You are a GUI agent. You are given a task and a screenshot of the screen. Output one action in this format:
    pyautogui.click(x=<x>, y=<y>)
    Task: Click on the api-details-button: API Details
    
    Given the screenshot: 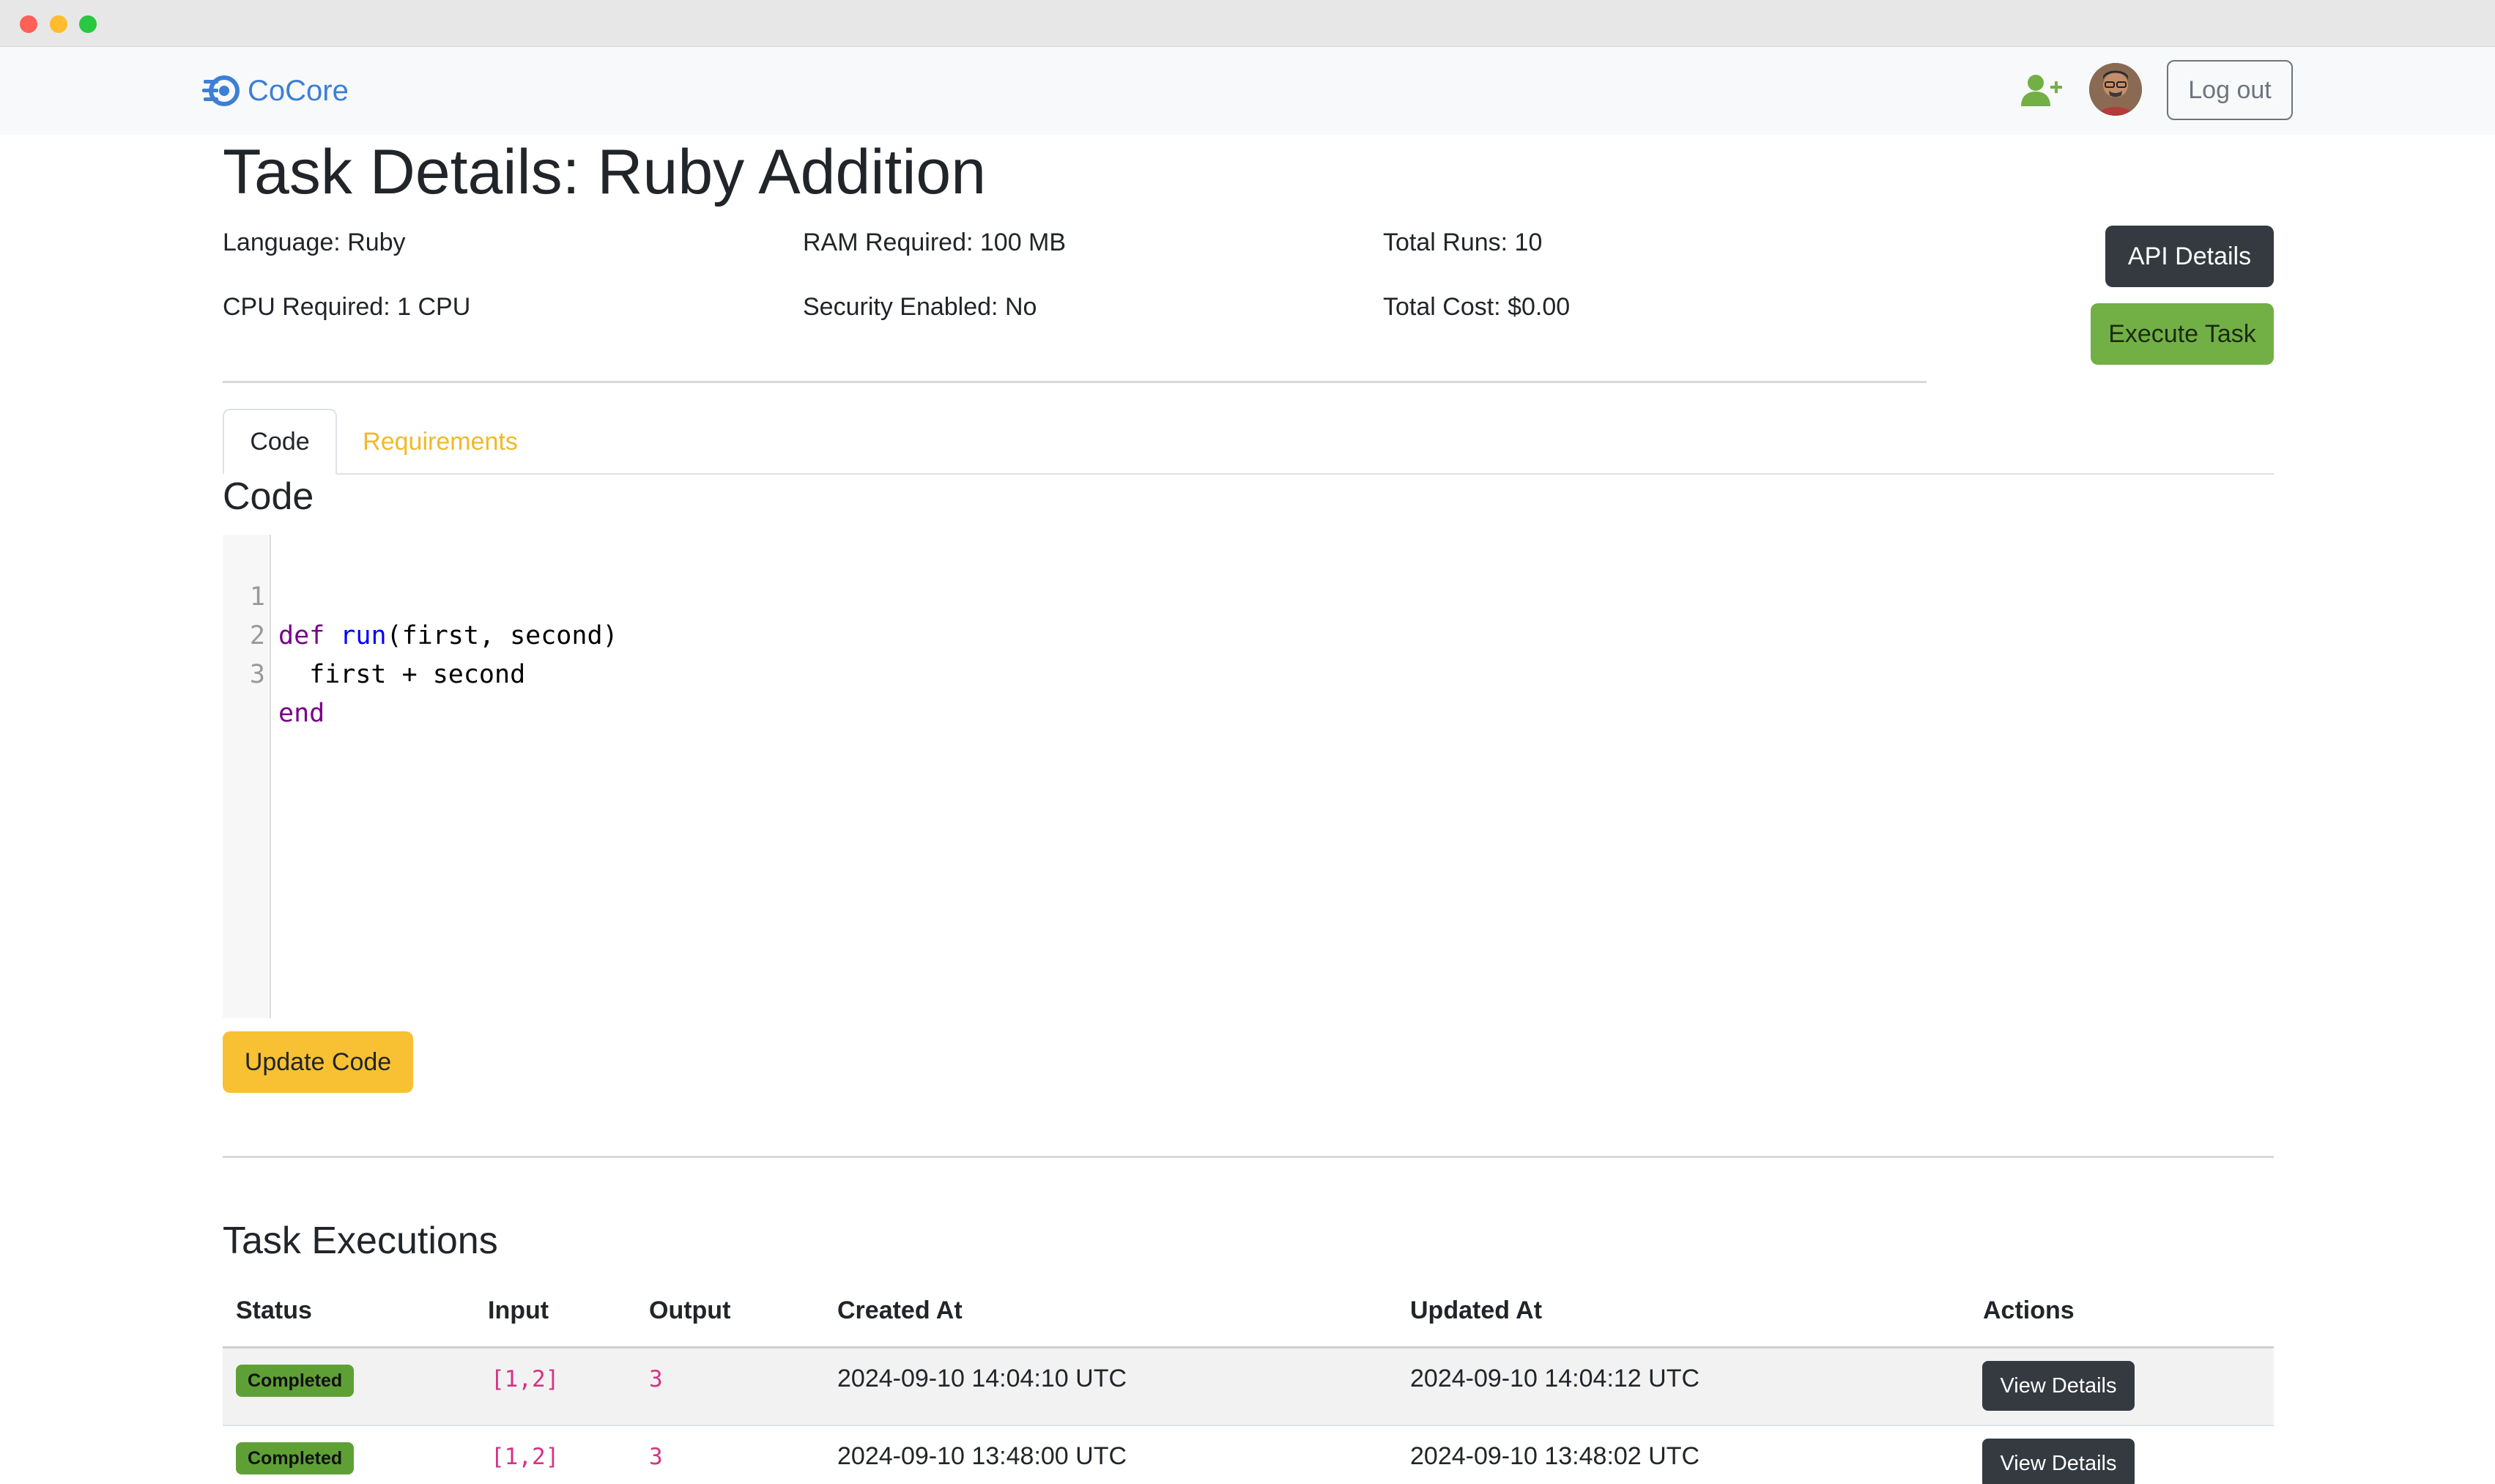 What is the action you would take?
    pyautogui.click(x=2189, y=256)
    